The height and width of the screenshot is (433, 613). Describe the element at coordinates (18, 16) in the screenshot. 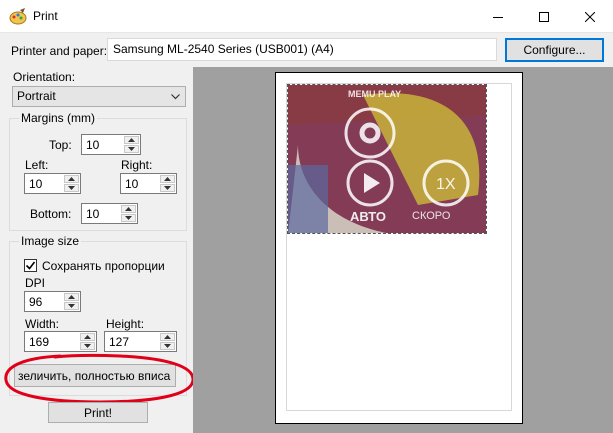

I see `paint-app-icon` at that location.